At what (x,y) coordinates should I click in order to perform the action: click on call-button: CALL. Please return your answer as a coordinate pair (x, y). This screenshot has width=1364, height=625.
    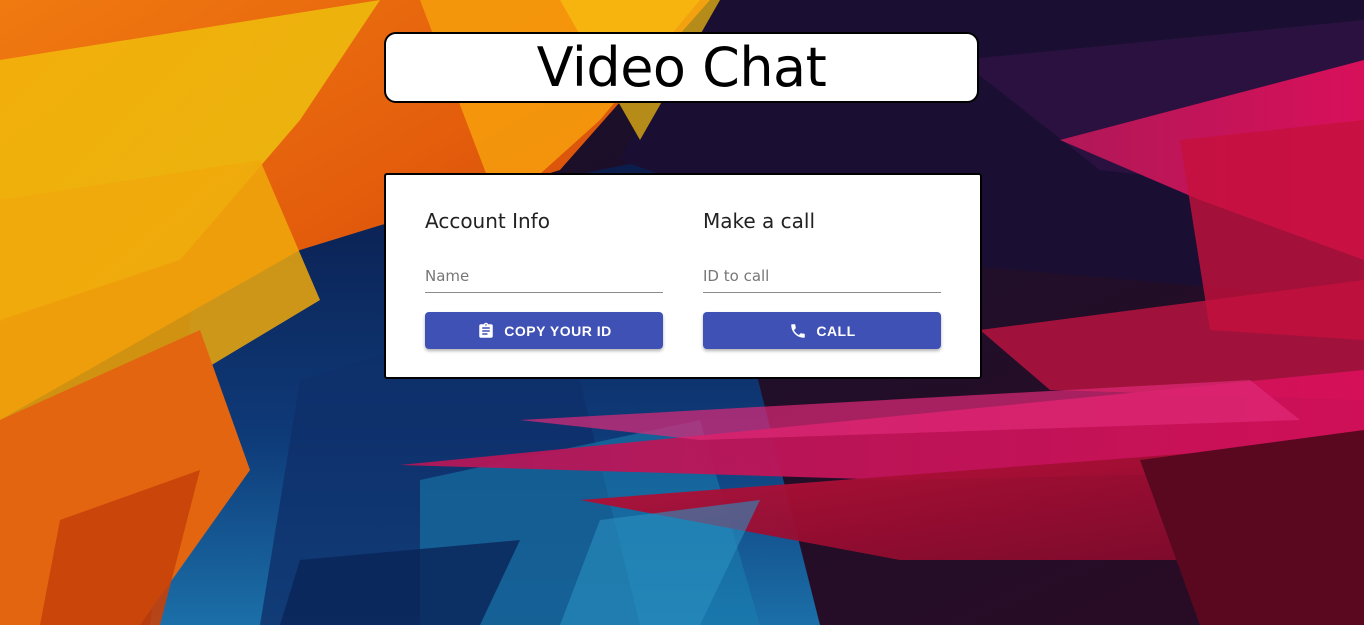
    Looking at the image, I should click on (822, 330).